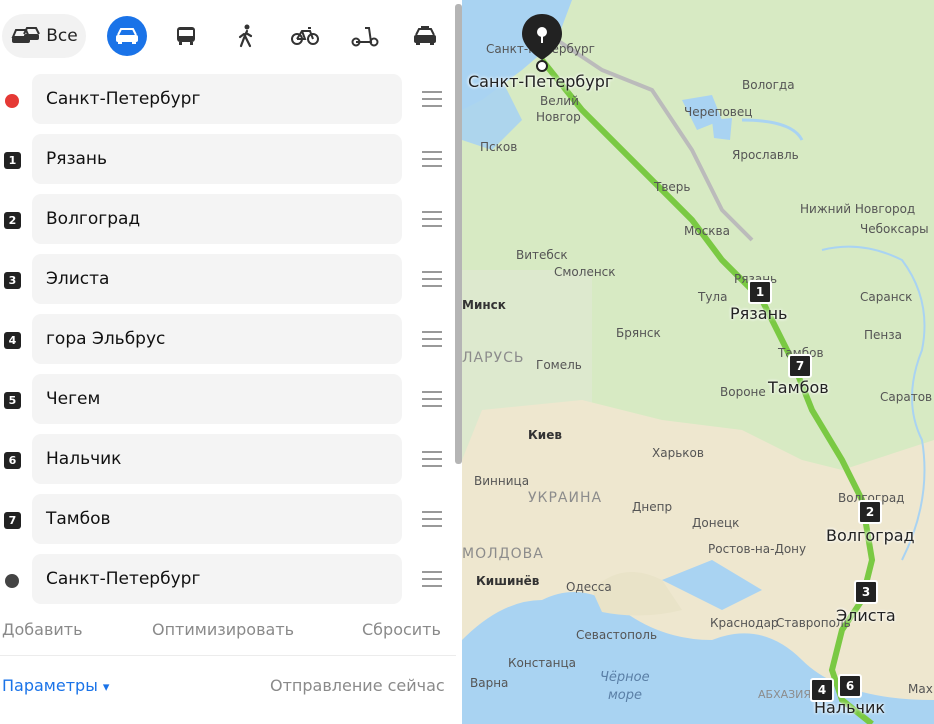  Describe the element at coordinates (12, 101) in the screenshot. I see `start-marker-icon` at that location.